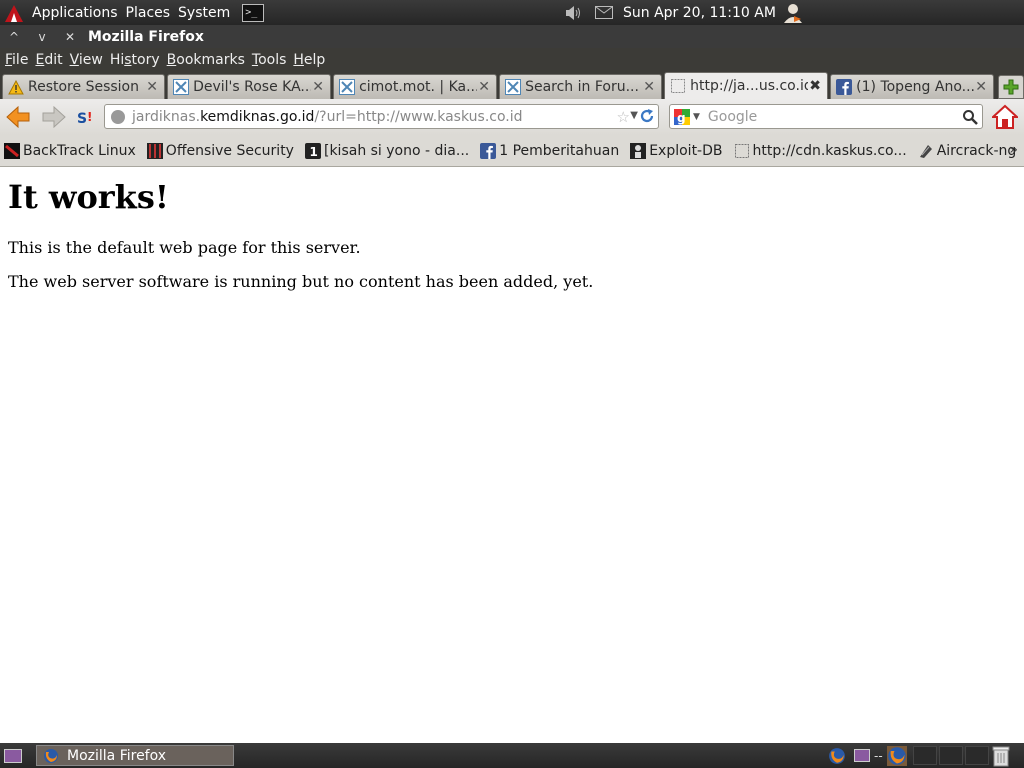 The image size is (1024, 768). What do you see at coordinates (970, 117) in the screenshot?
I see `search-icon` at bounding box center [970, 117].